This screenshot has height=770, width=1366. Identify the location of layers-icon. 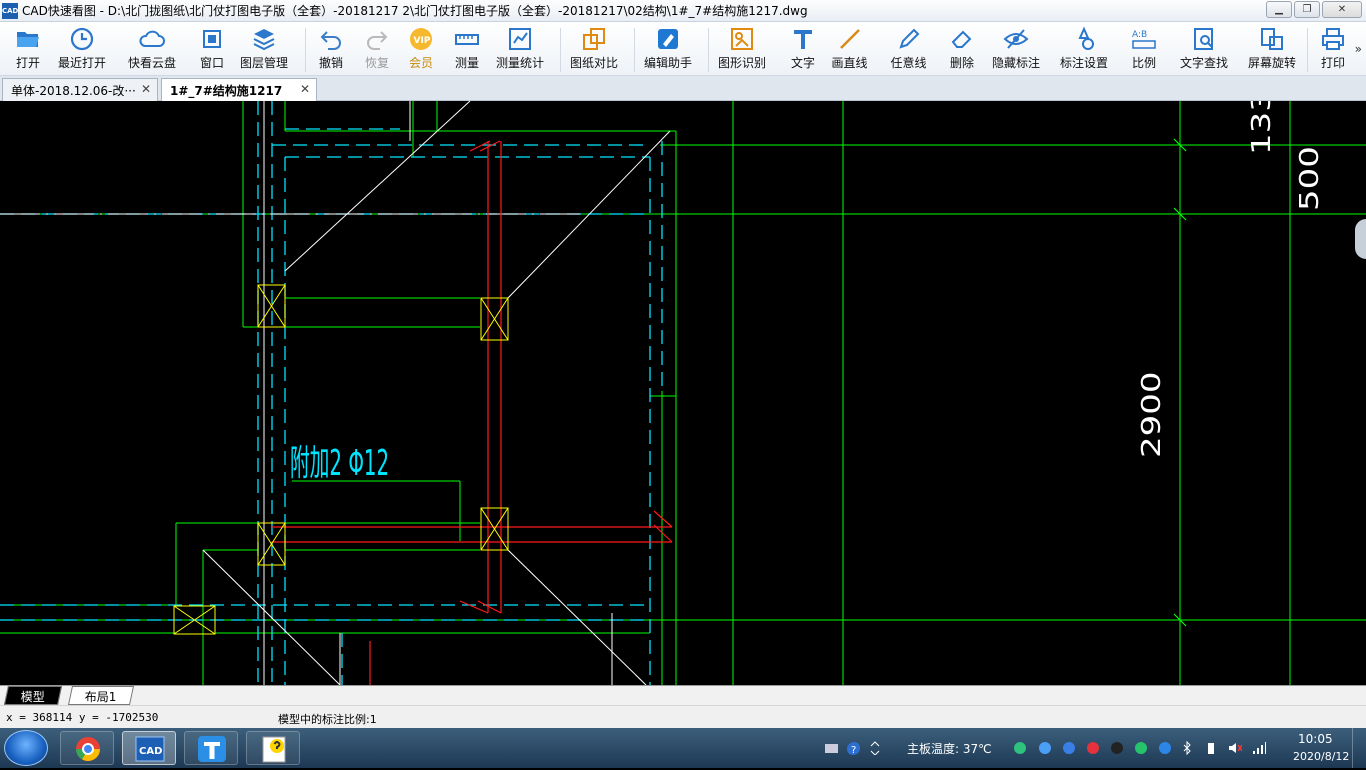
(264, 40).